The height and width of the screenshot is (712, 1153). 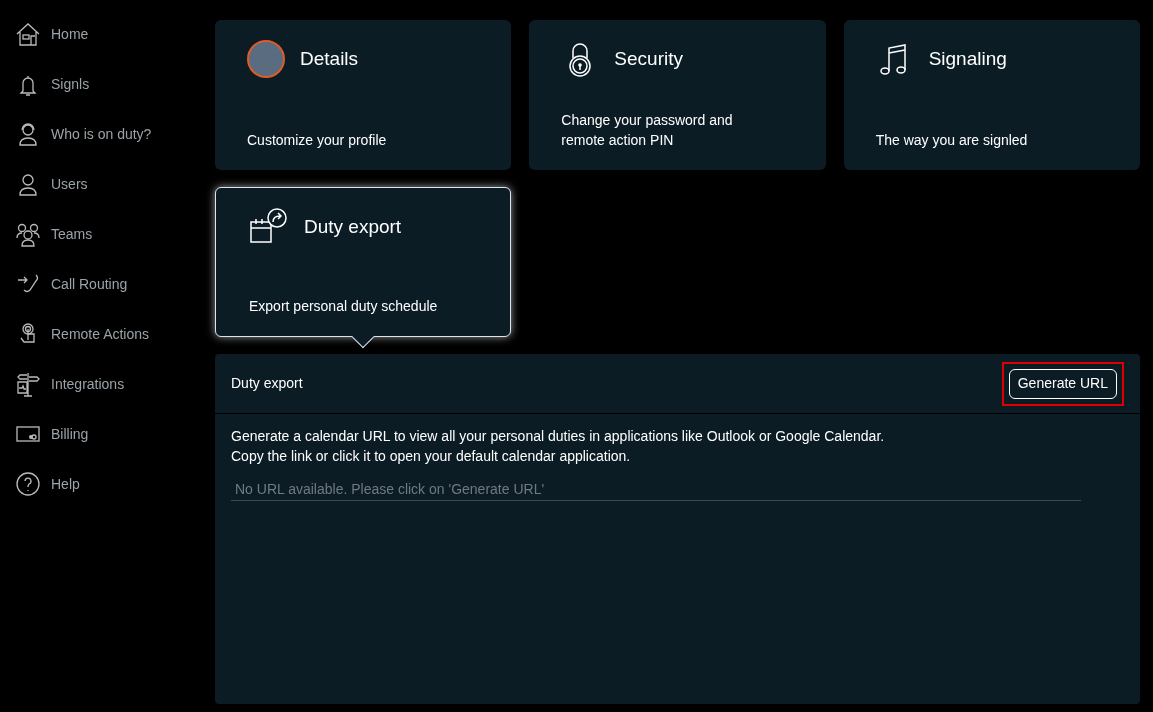 What do you see at coordinates (656, 489) in the screenshot?
I see `url-input-field: No URL available. Please click on 'Generate URL'` at bounding box center [656, 489].